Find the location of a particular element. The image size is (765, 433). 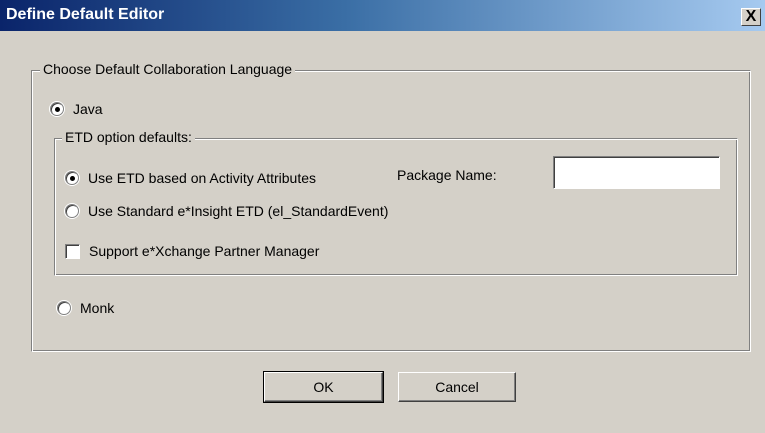

etd-activity-attributes-option: Use ETD based on Activity Attributes is located at coordinates (190, 178).